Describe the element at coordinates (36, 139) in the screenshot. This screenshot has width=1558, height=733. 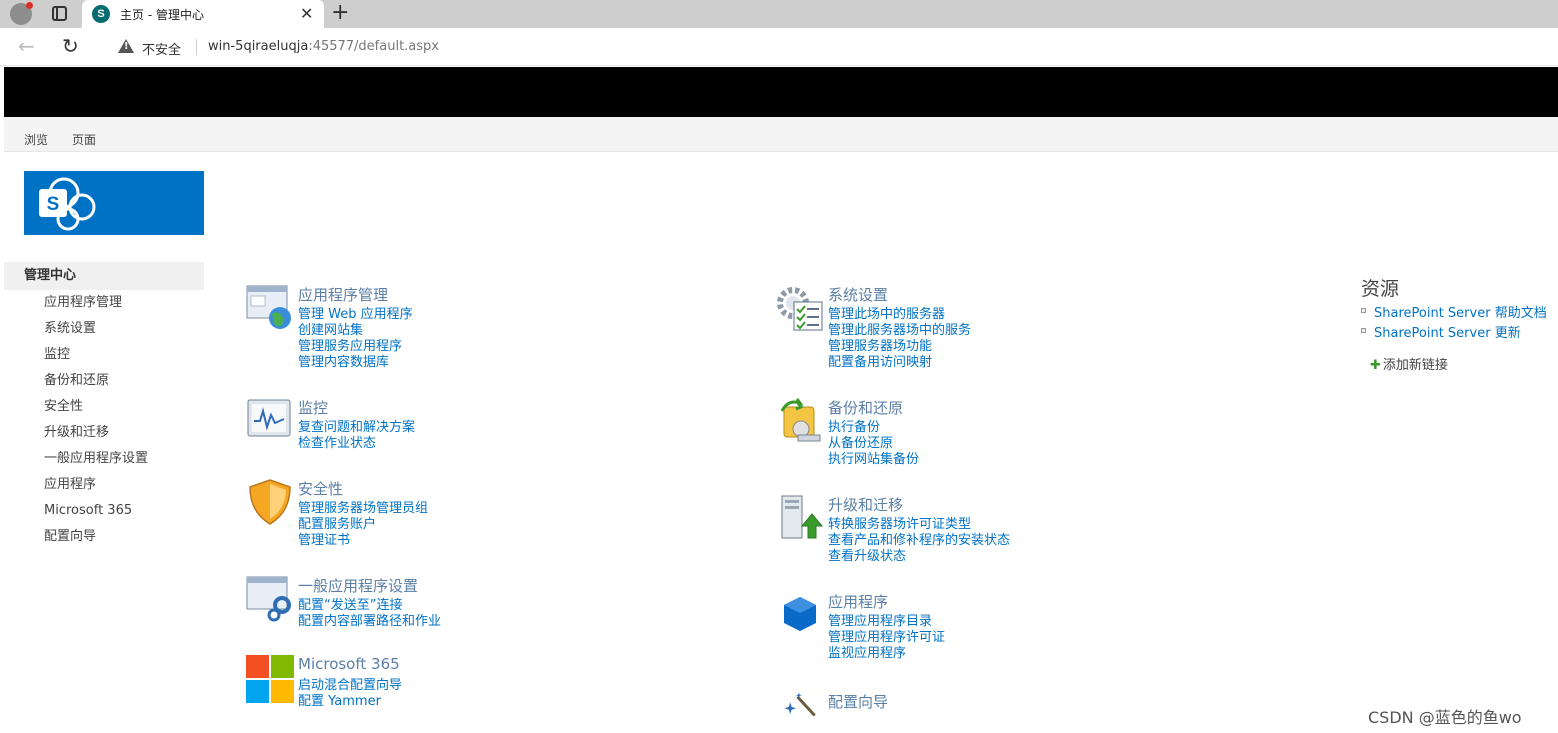
I see `ribbon-tab-browse: 浏览` at that location.